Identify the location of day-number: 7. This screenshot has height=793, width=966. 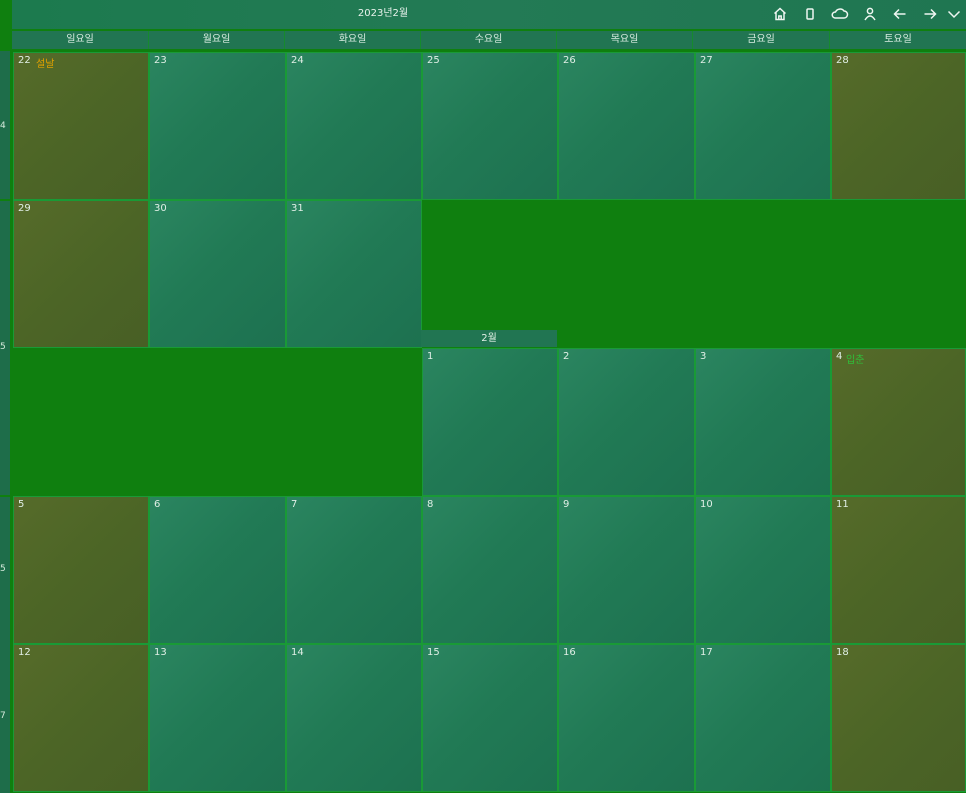
(294, 504).